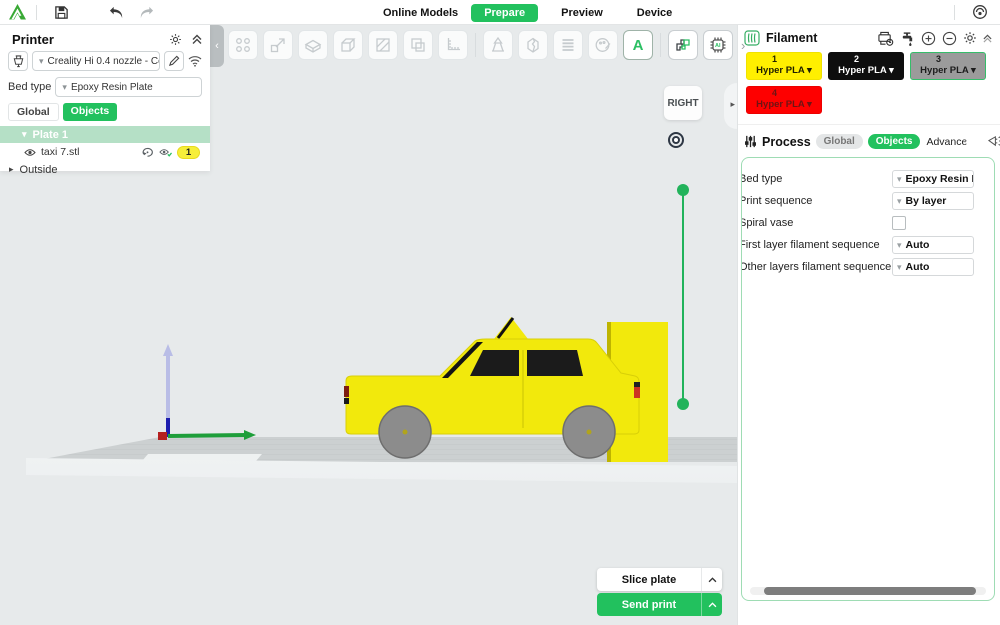  What do you see at coordinates (638, 45) in the screenshot?
I see `text-tool-icon: A` at bounding box center [638, 45].